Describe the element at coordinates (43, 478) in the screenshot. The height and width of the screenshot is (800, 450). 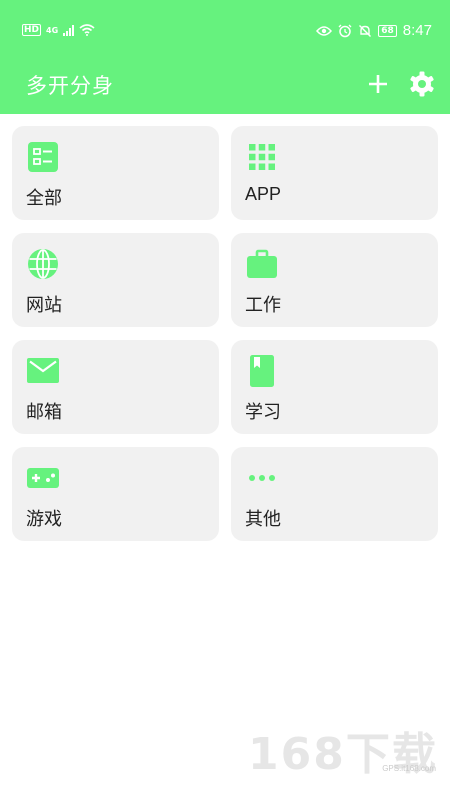
I see `gamepad-icon` at that location.